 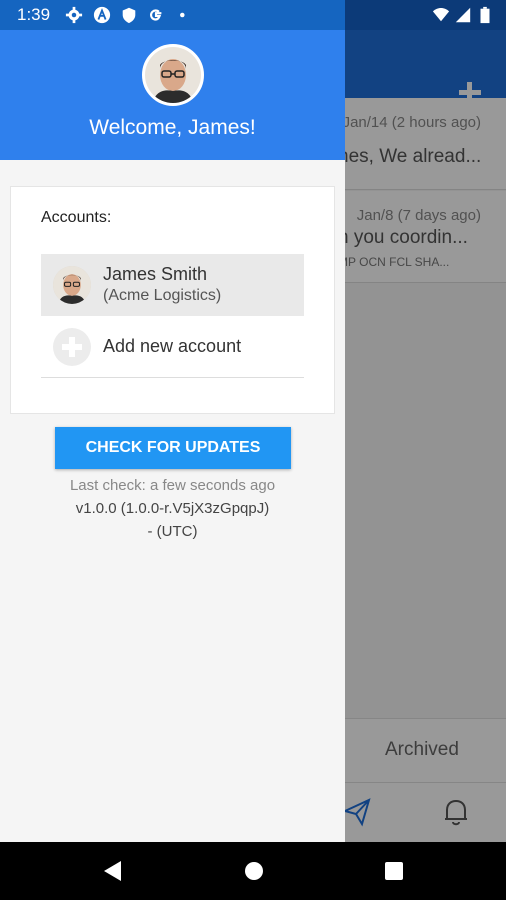 I want to click on version-text: v1.0.0 (1.0.0-r.V5jX3zGpqpJ), so click(x=172, y=508).